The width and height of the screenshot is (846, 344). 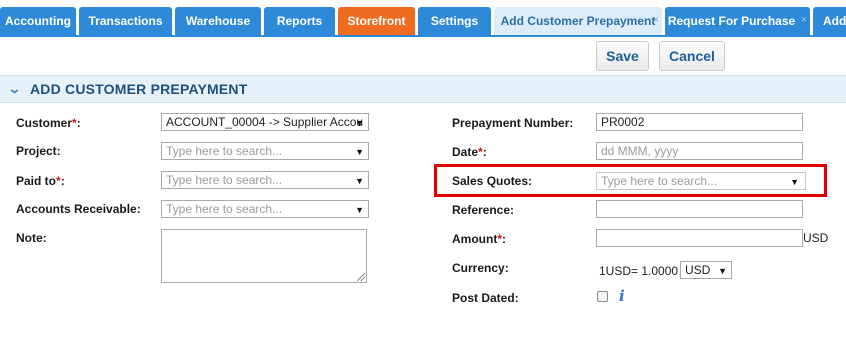 What do you see at coordinates (48, 123) in the screenshot?
I see `customer-label: Customer*:` at bounding box center [48, 123].